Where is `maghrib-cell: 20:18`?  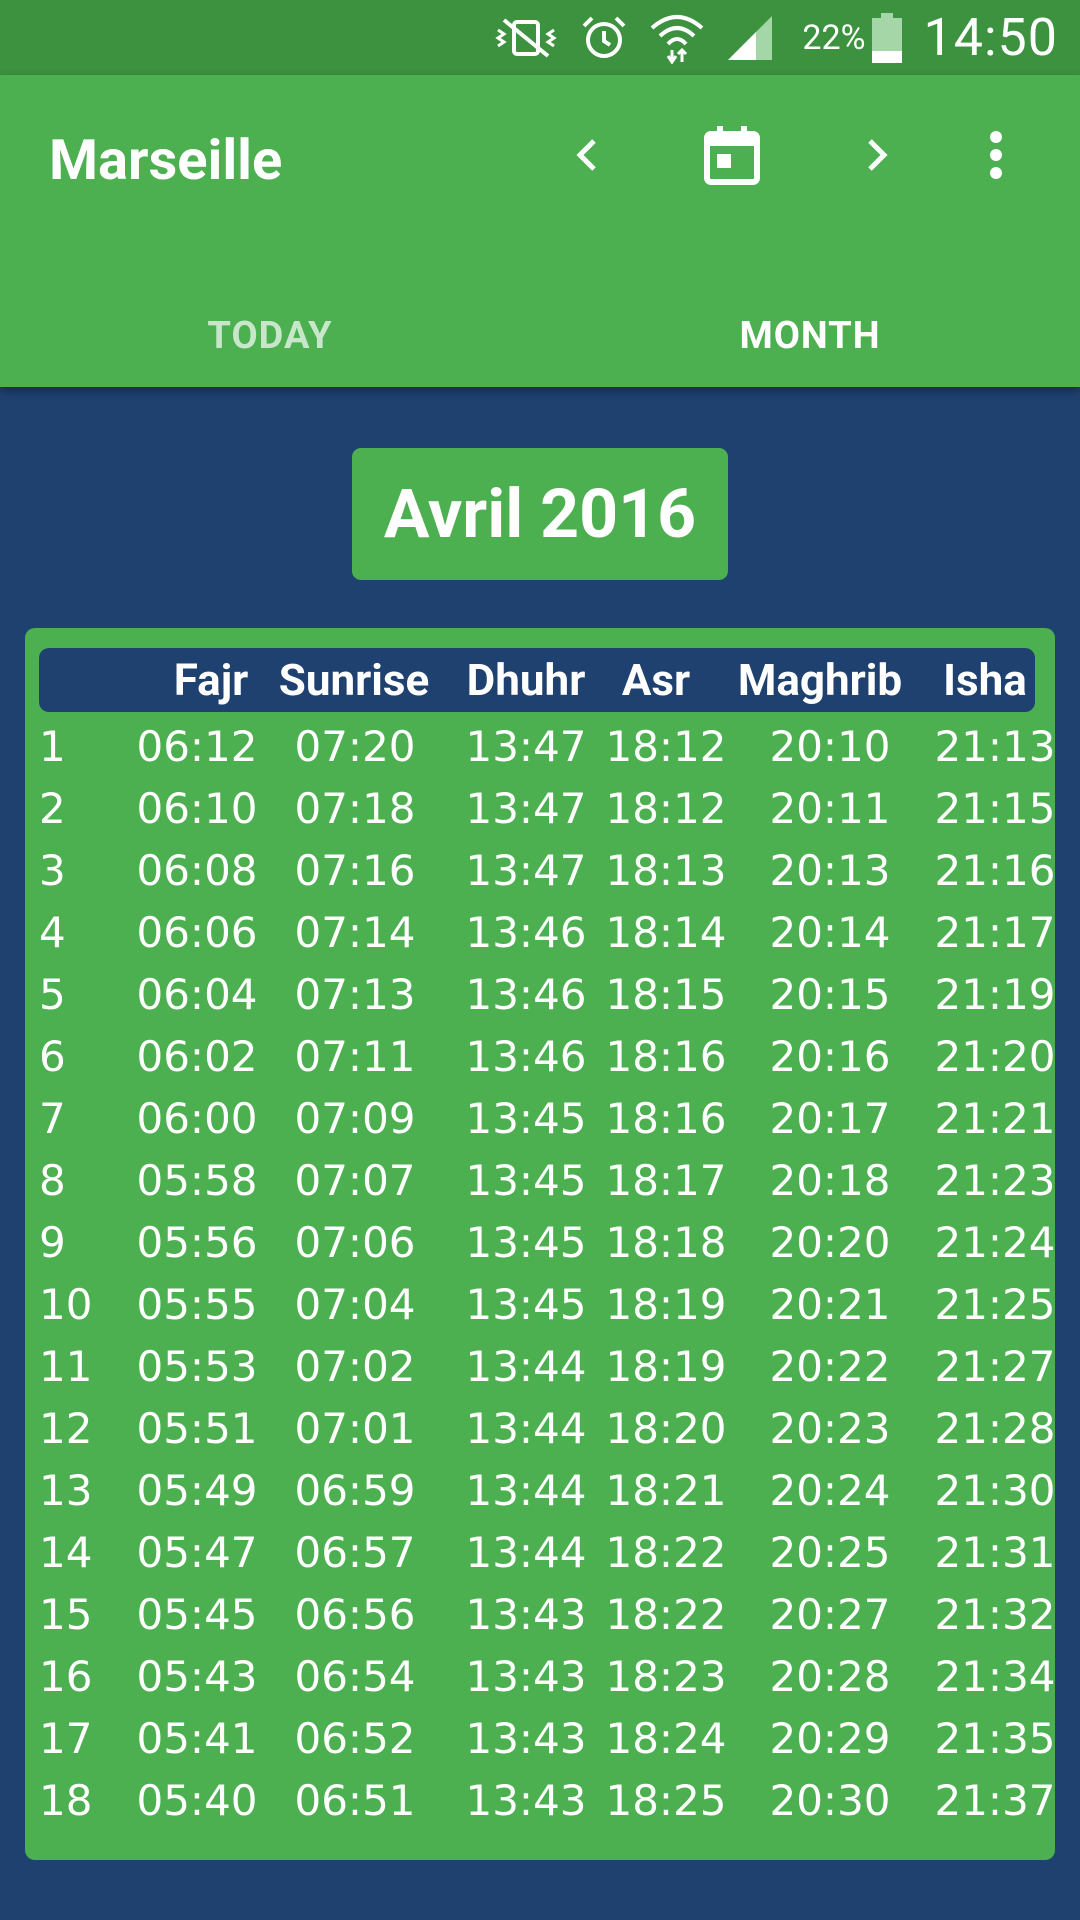
maghrib-cell: 20:18 is located at coordinates (830, 1180).